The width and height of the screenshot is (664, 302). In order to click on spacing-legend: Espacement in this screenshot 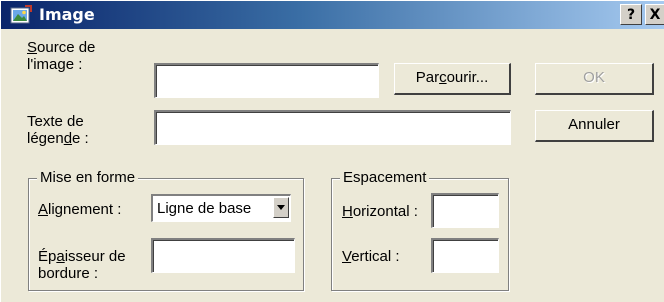, I will do `click(385, 177)`.